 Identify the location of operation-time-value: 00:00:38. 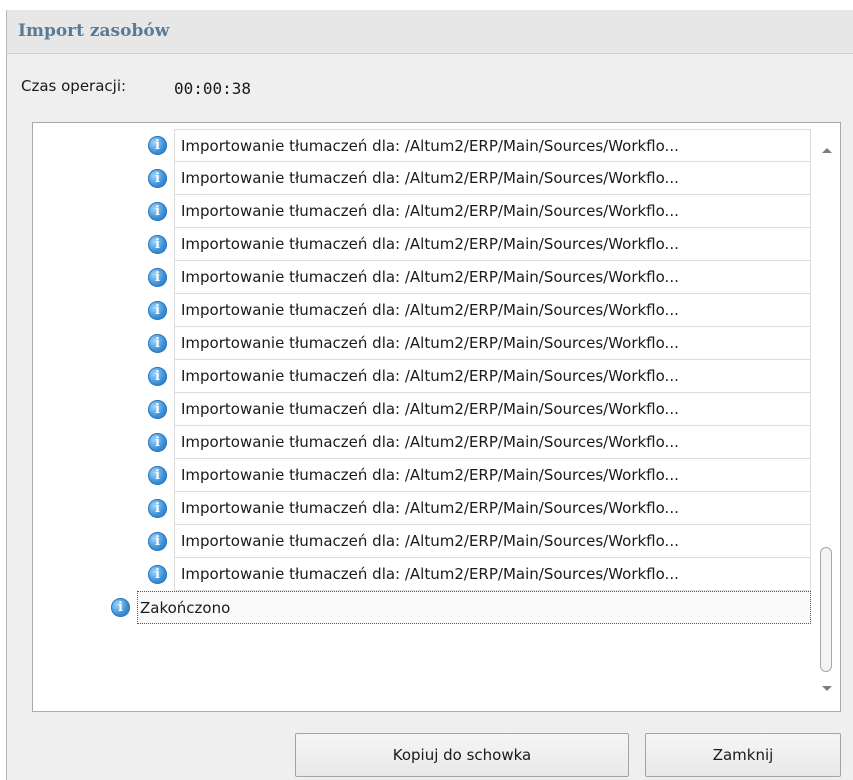
(213, 88).